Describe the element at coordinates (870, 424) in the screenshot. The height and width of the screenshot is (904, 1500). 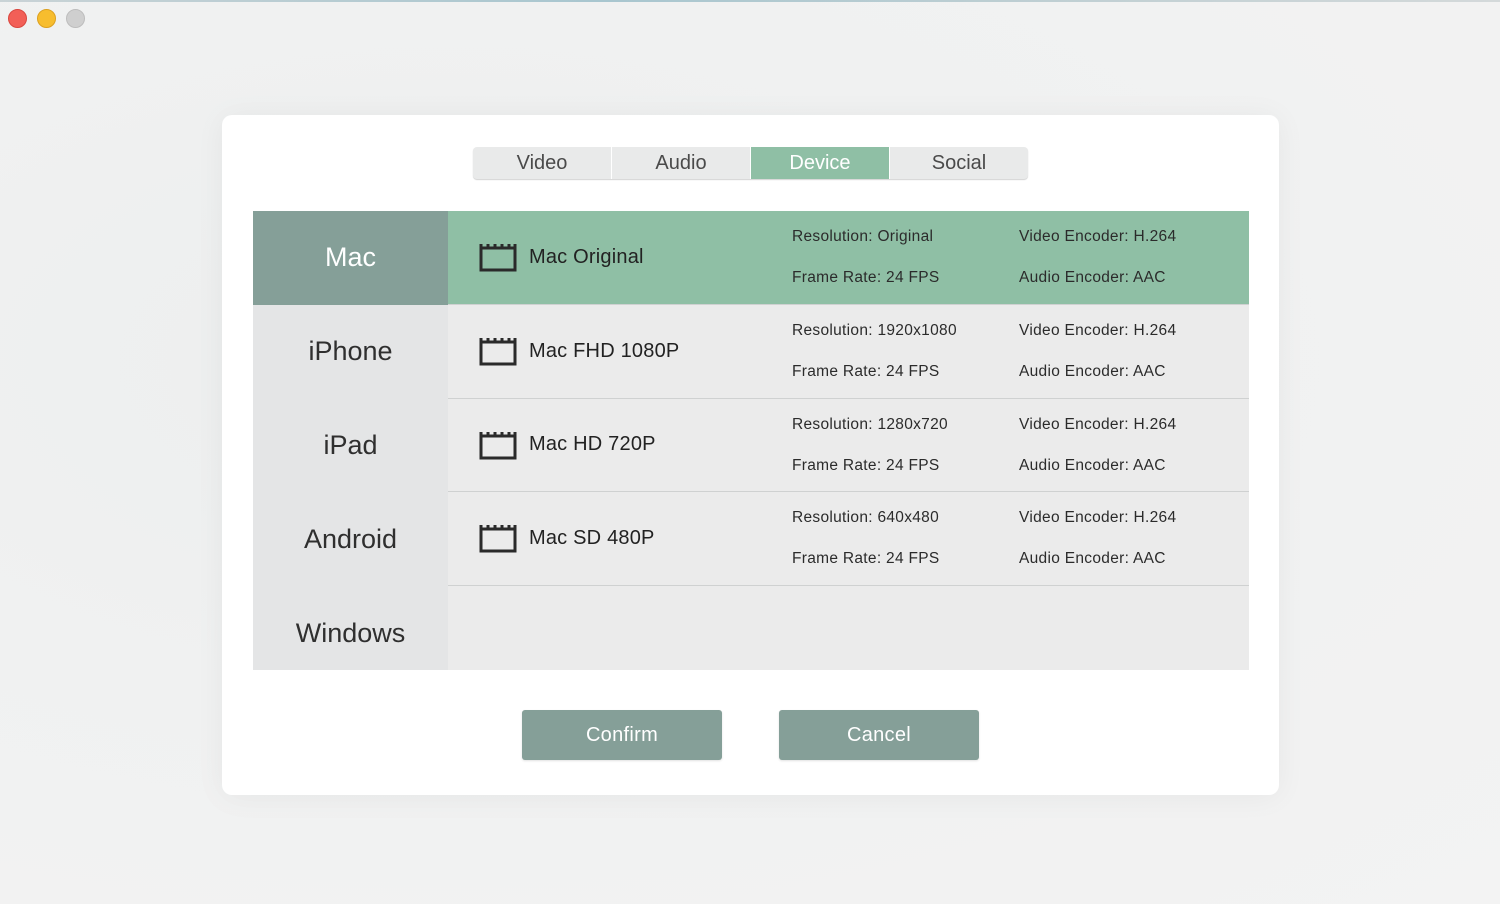
I see `preset-resolution: Resolution: 1280x720` at that location.